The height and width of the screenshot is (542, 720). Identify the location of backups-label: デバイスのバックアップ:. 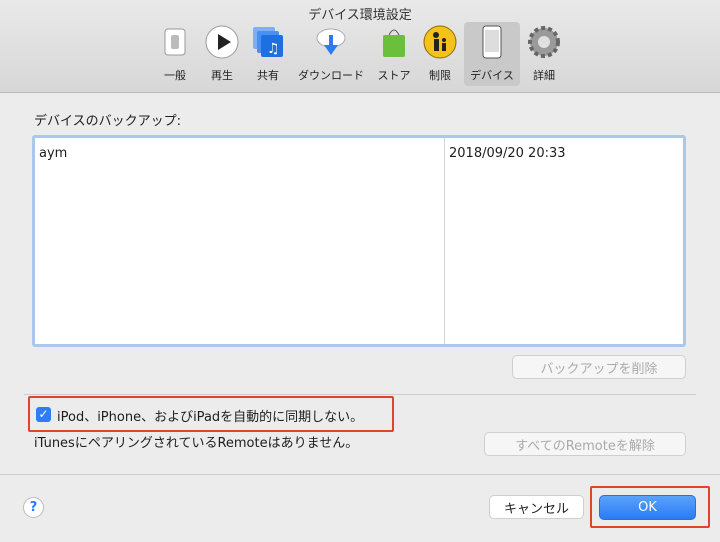
(107, 121).